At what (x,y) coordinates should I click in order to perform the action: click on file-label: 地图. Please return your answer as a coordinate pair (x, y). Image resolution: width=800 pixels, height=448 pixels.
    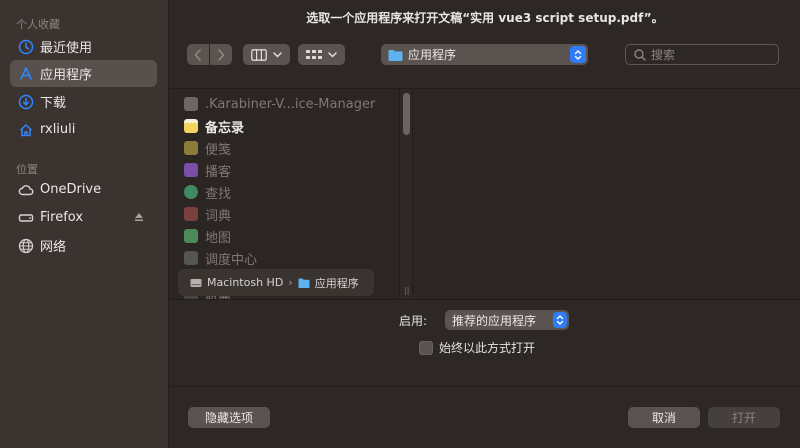
    Looking at the image, I should click on (218, 238).